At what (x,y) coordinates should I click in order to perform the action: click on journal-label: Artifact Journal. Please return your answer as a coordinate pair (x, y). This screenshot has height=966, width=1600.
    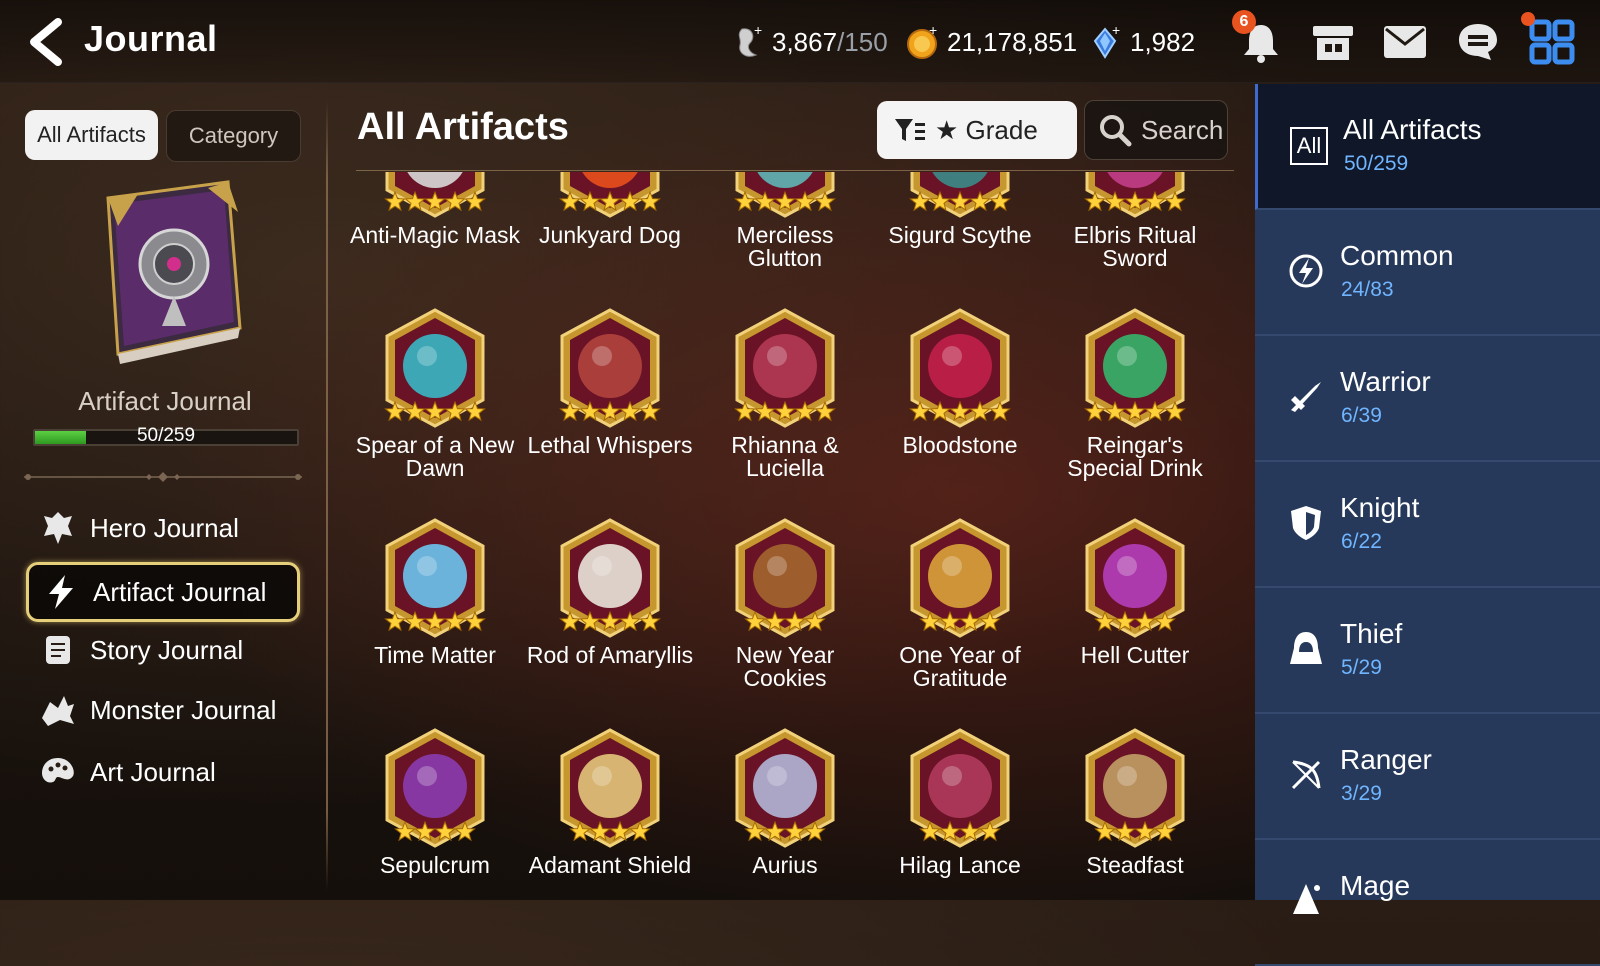
    Looking at the image, I should click on (165, 401).